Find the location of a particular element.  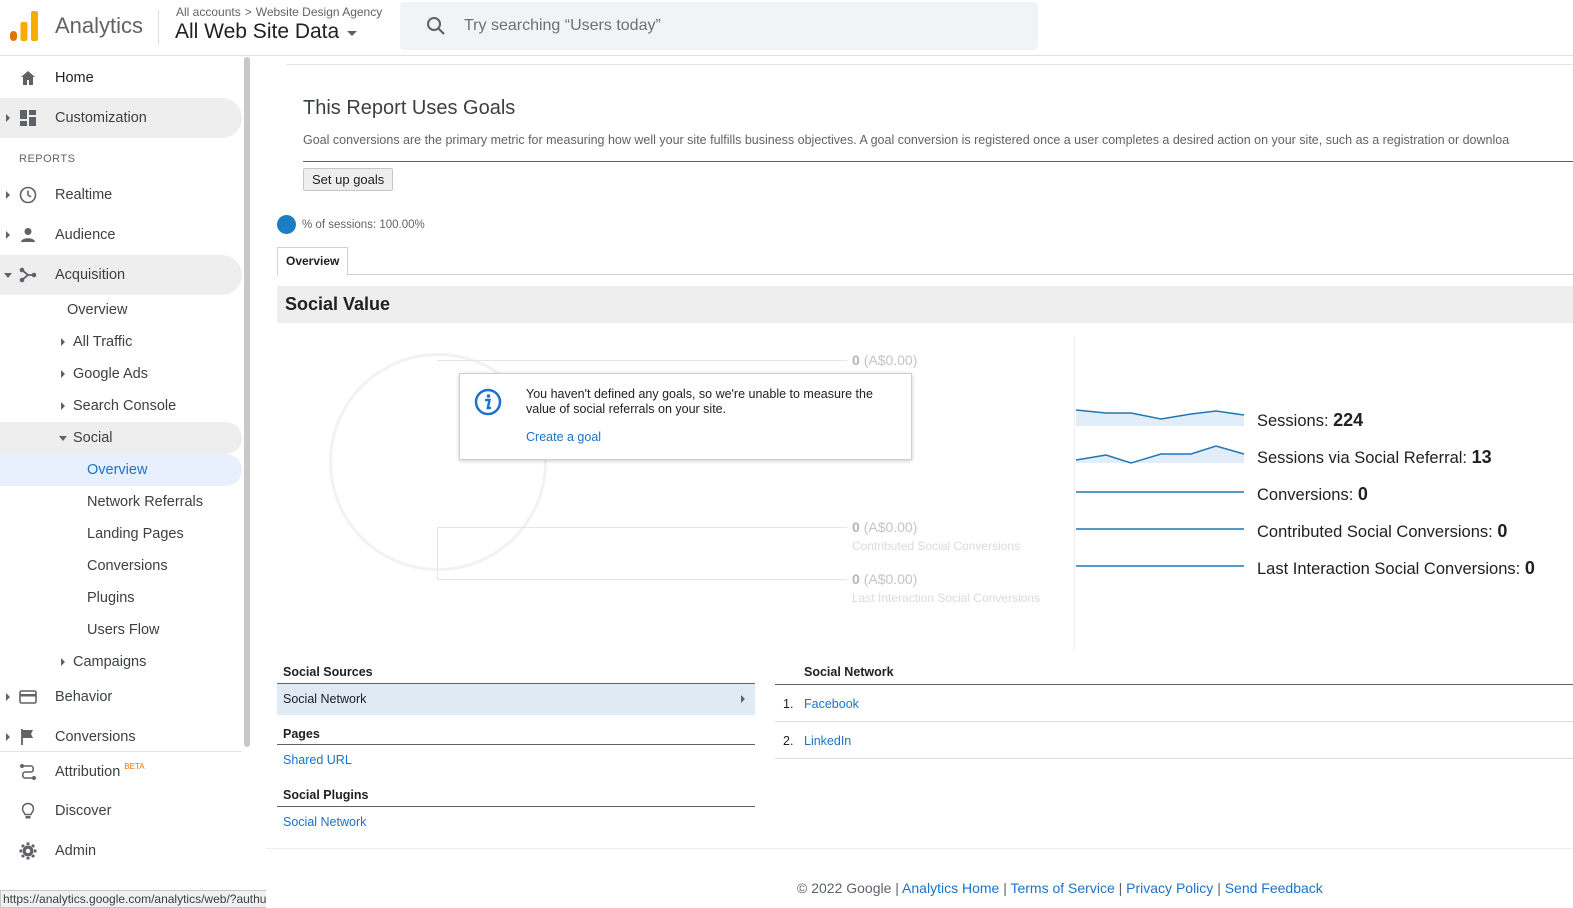

shared-url-link: Shared URL is located at coordinates (317, 760).